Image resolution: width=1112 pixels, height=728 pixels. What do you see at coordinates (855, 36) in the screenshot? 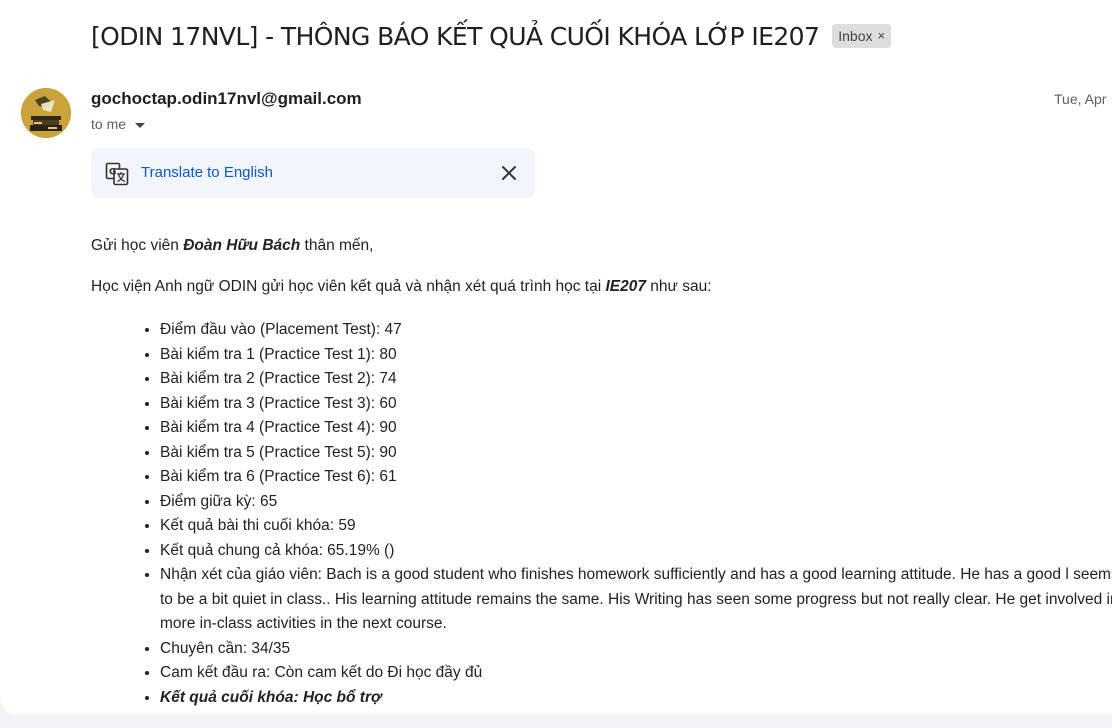
I see `inbox-label: Inbox` at bounding box center [855, 36].